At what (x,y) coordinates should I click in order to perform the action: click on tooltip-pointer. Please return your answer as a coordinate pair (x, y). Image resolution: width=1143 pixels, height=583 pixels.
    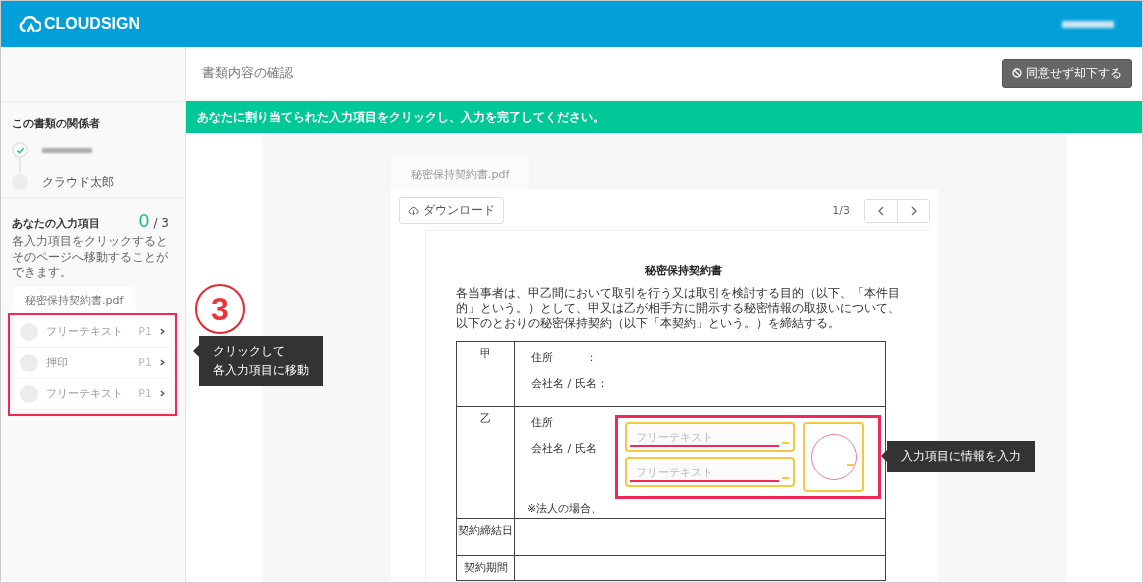
    Looking at the image, I should click on (884, 456).